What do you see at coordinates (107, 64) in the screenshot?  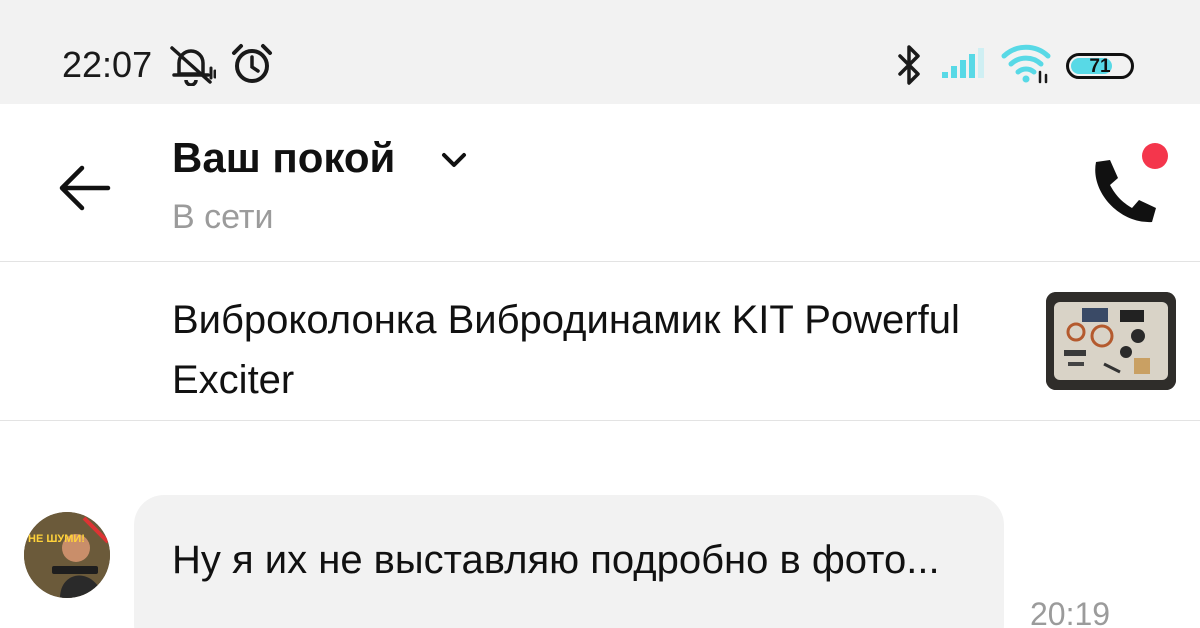 I see `status-time: 22:07` at bounding box center [107, 64].